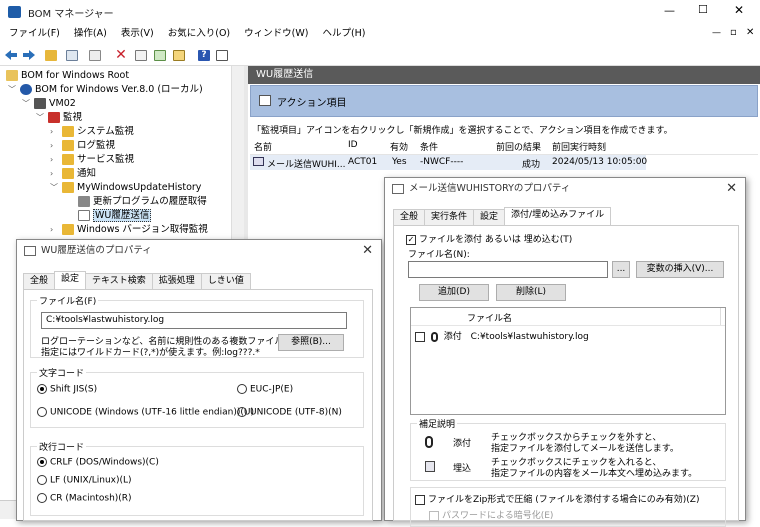  I want to click on tree-item-winver: › Windows バージョン取得監視, so click(129, 230).